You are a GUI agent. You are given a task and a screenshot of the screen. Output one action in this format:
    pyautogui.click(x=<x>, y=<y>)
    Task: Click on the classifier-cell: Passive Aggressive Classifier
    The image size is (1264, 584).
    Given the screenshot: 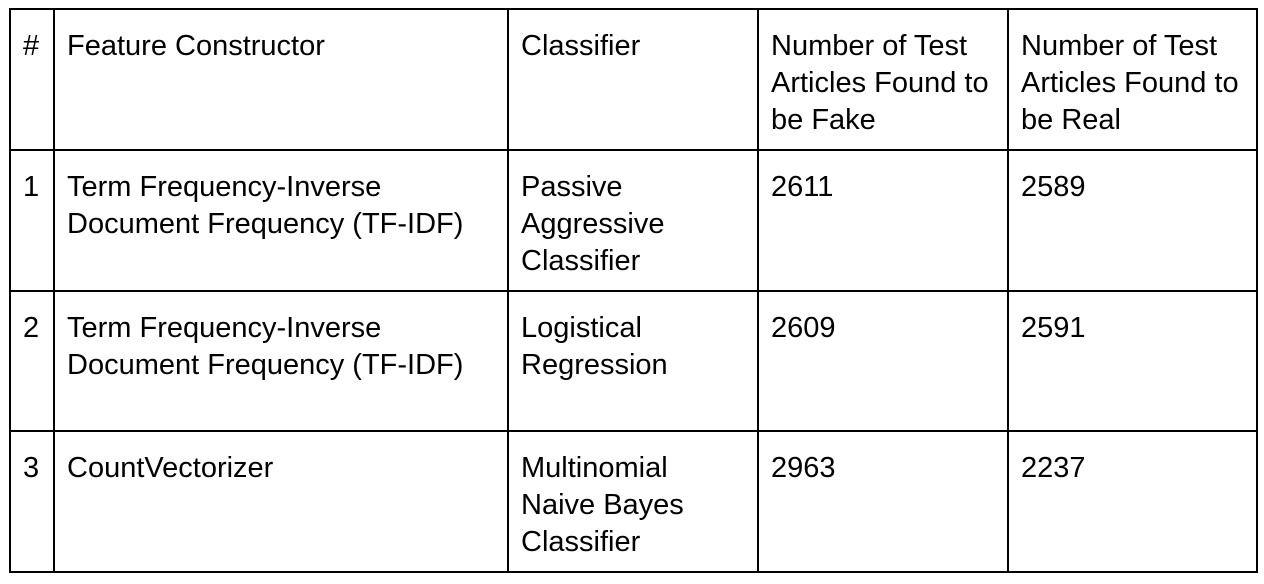 What is the action you would take?
    pyautogui.click(x=633, y=220)
    